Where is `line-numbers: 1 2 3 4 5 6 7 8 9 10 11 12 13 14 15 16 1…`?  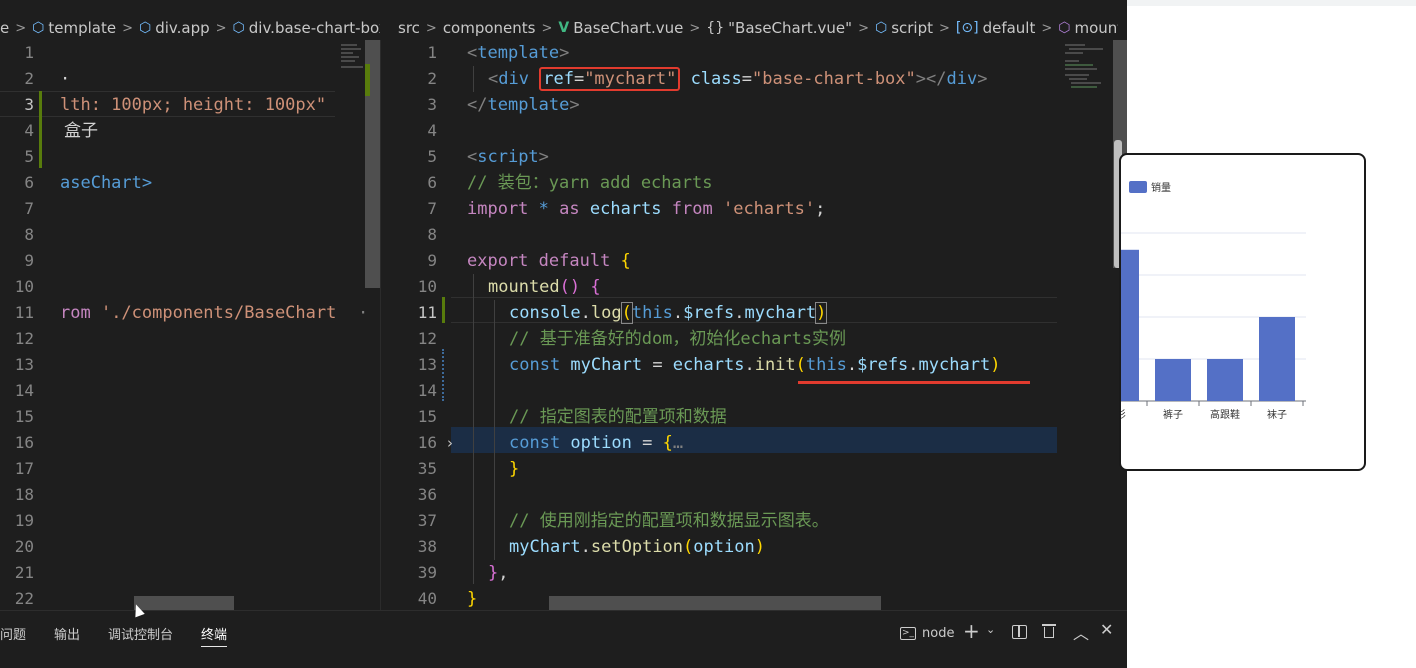
line-numbers: 1 2 3 4 5 6 7 8 9 10 11 12 13 14 15 16 1… is located at coordinates (17, 325).